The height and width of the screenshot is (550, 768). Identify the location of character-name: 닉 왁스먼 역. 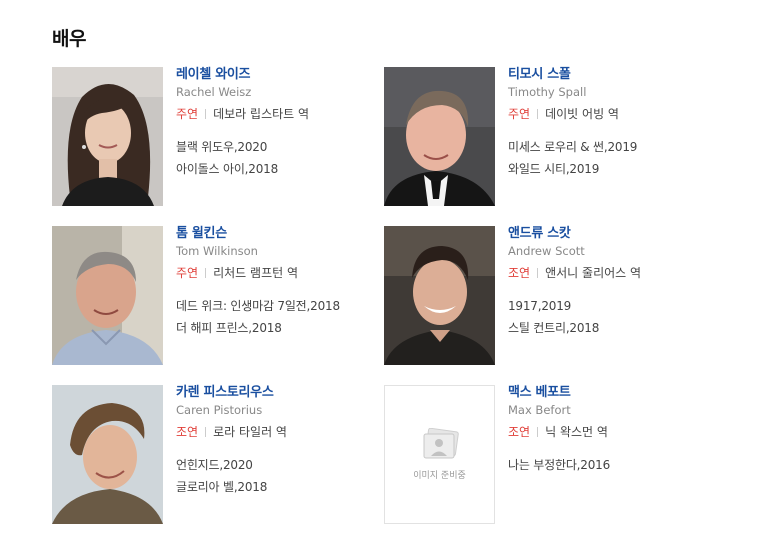
(576, 432).